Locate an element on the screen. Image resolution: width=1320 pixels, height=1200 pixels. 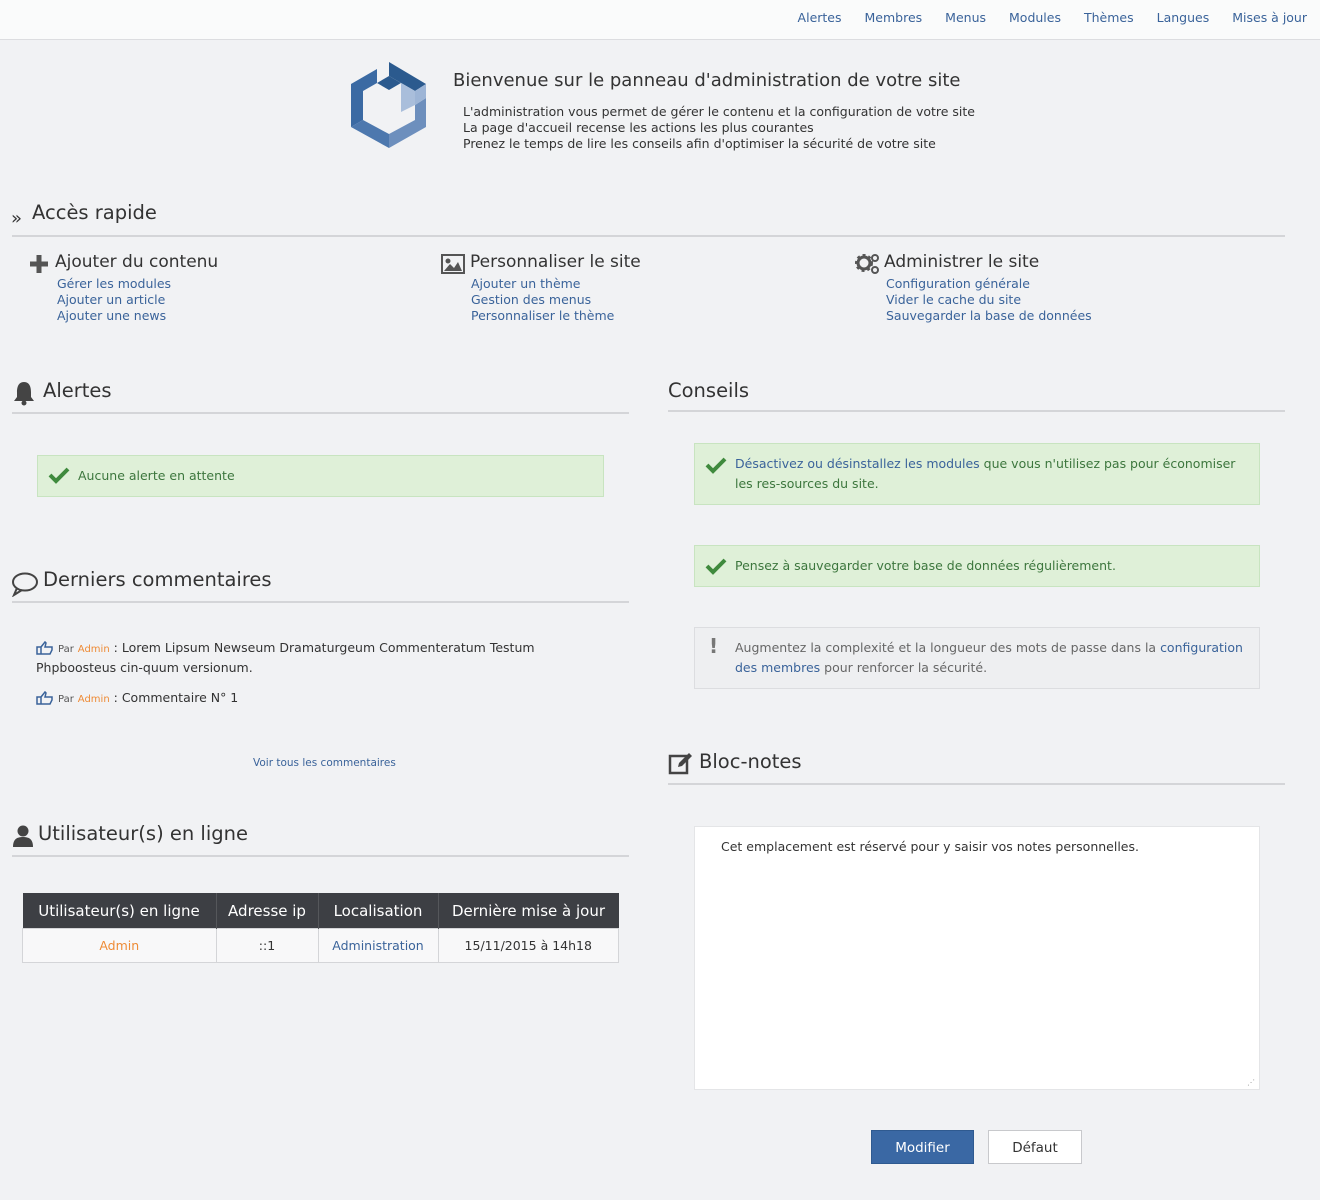
user-icon is located at coordinates (23, 836).